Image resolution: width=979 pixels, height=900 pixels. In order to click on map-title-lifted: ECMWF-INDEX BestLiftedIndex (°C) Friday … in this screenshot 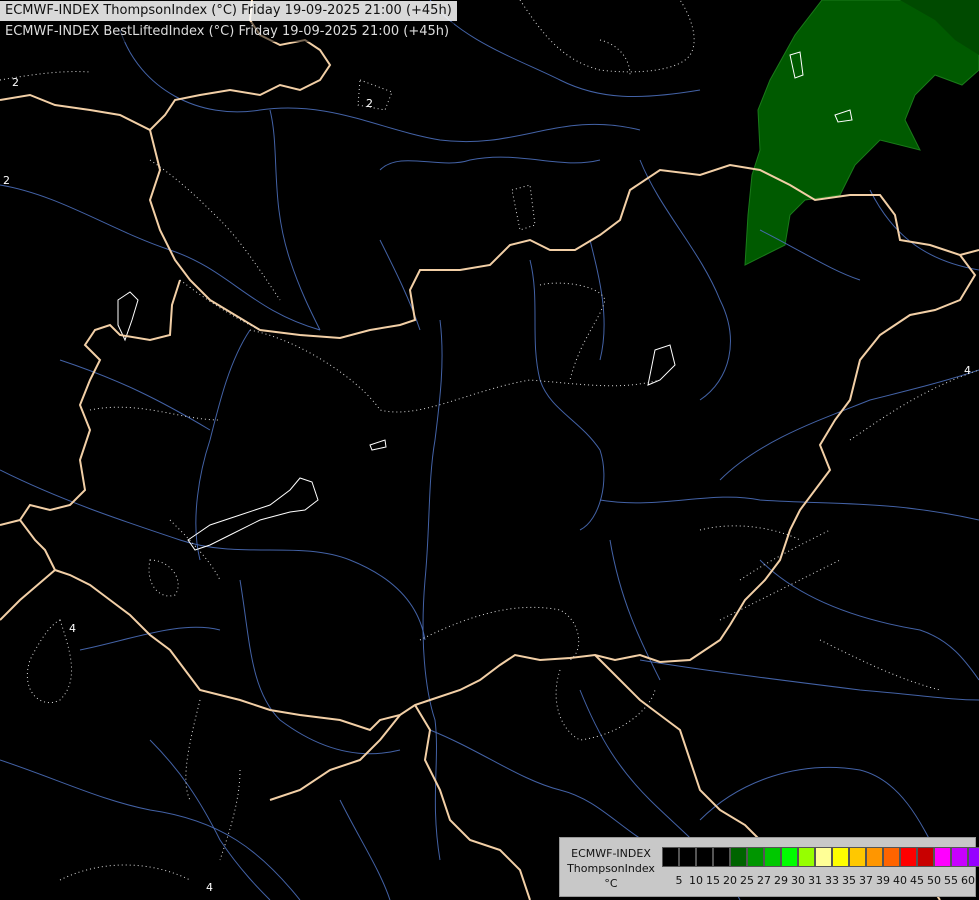, I will do `click(227, 32)`.